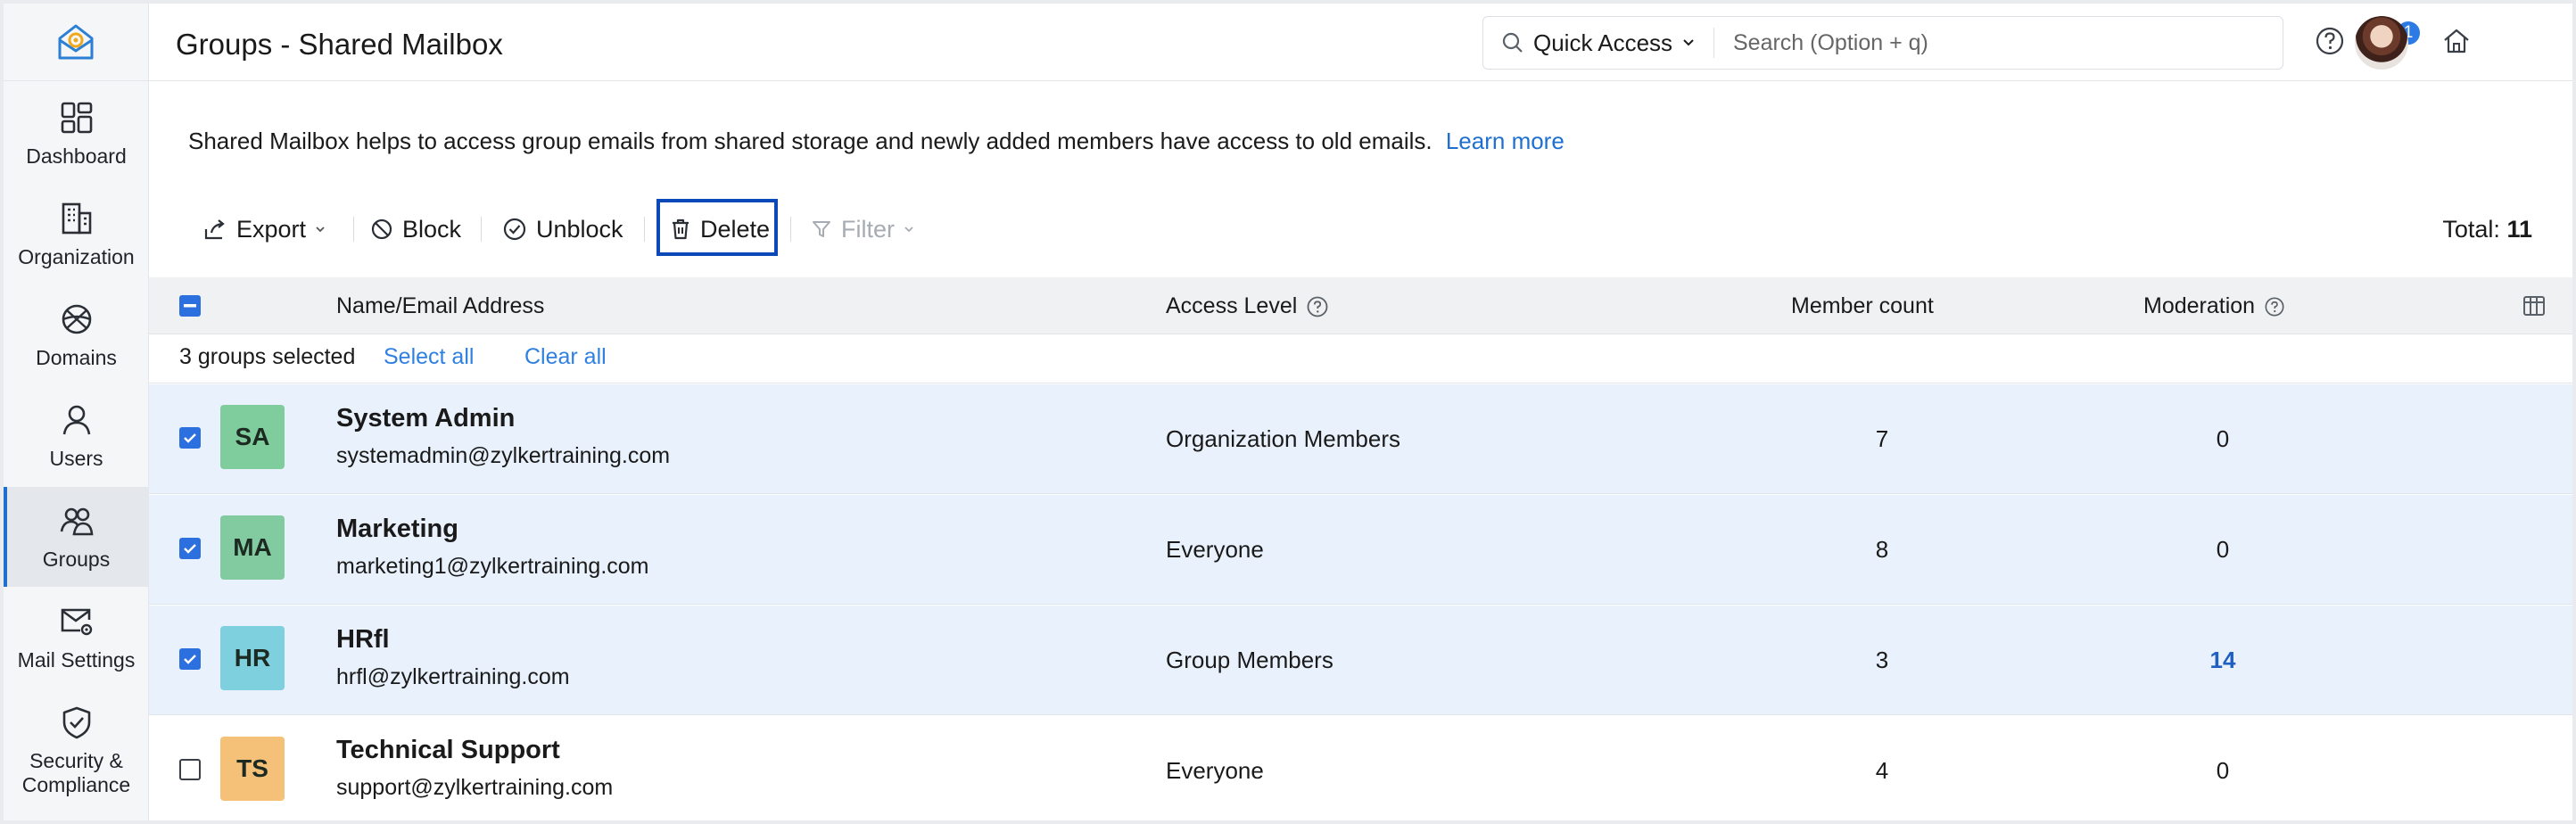 This screenshot has height=824, width=2576. What do you see at coordinates (448, 750) in the screenshot?
I see `group-name: Technical Support` at bounding box center [448, 750].